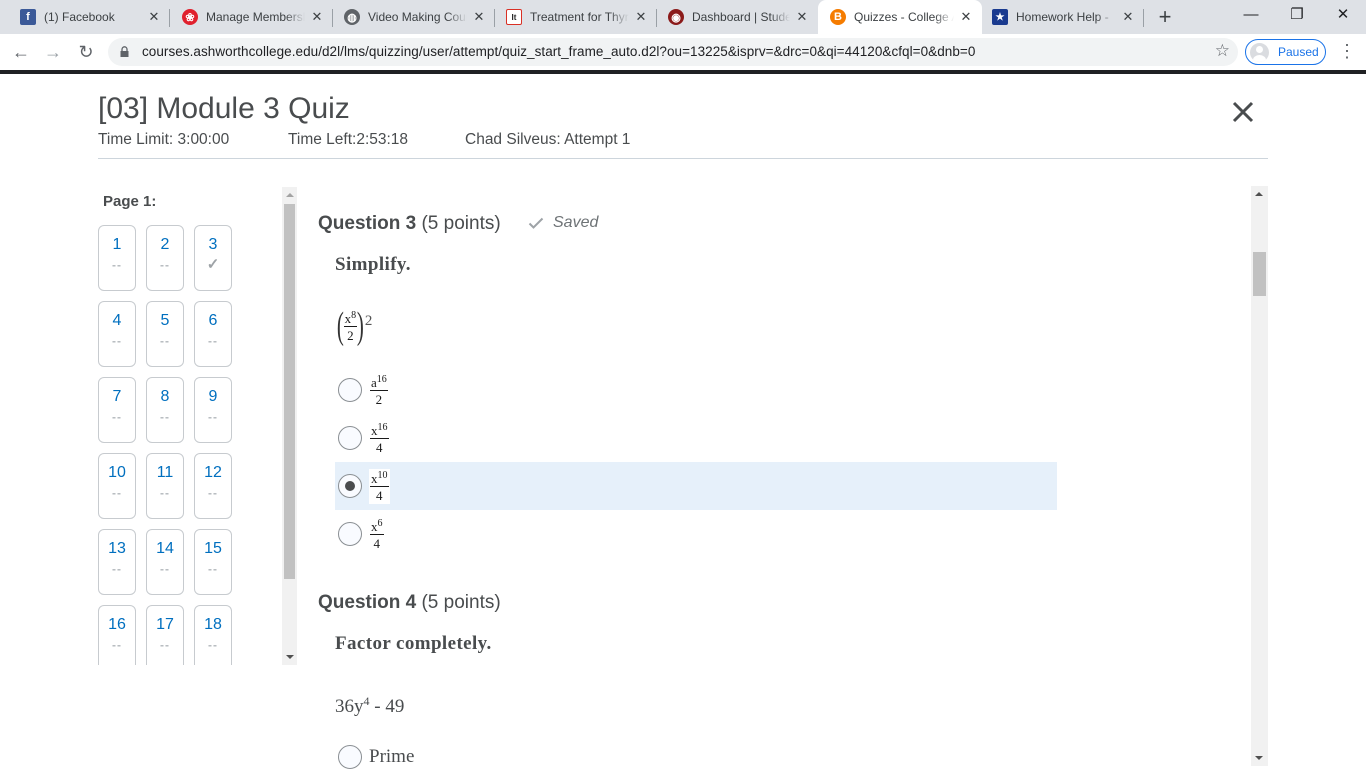  I want to click on question-nav-button: 13 --, so click(117, 562).